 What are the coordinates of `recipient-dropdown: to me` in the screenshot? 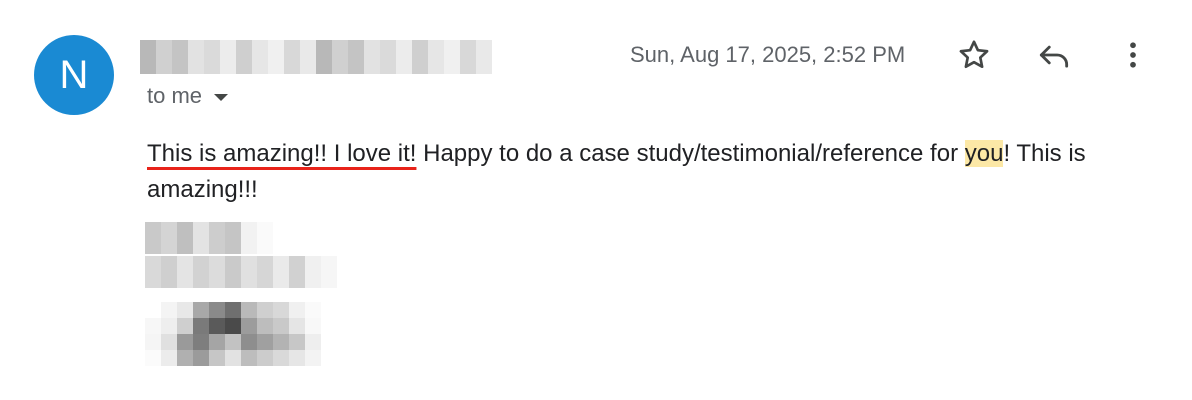 It's located at (188, 96).